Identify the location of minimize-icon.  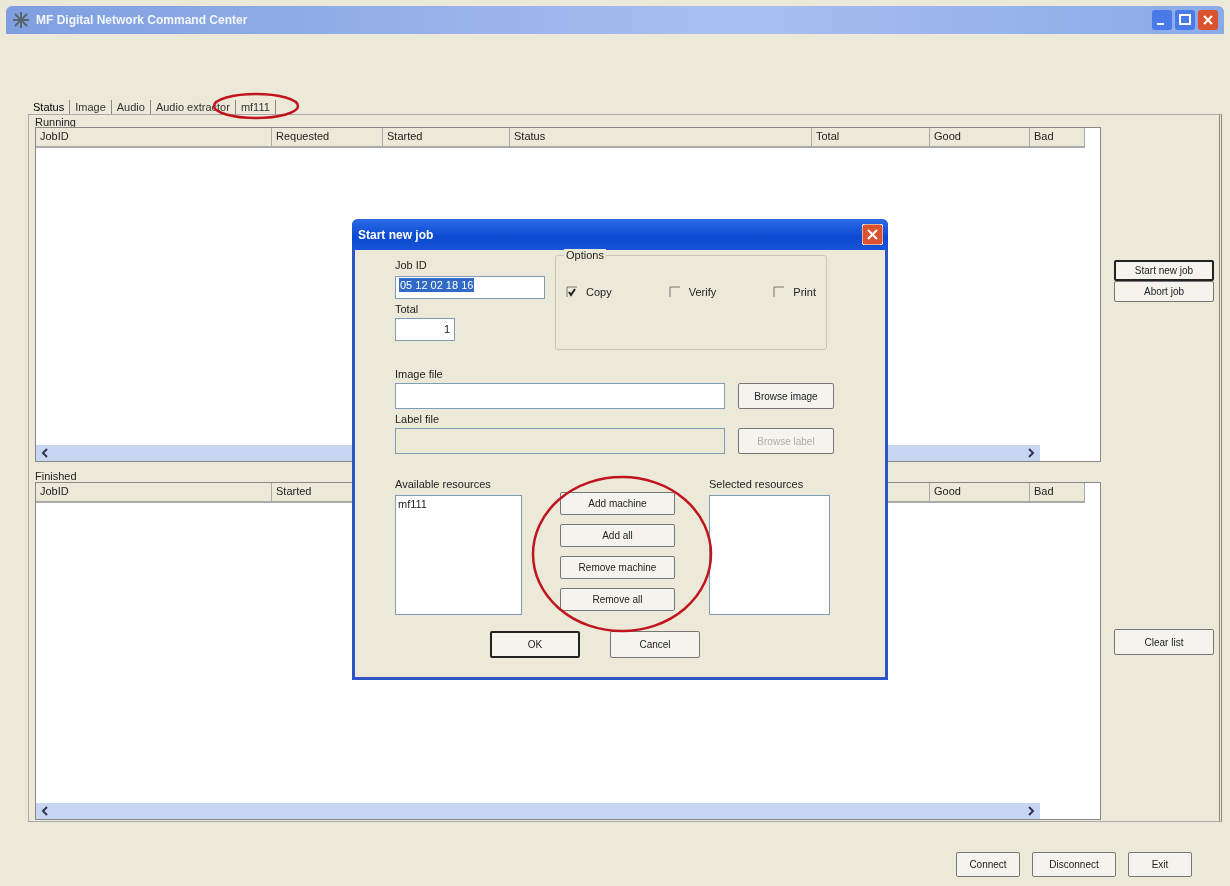
(1162, 20).